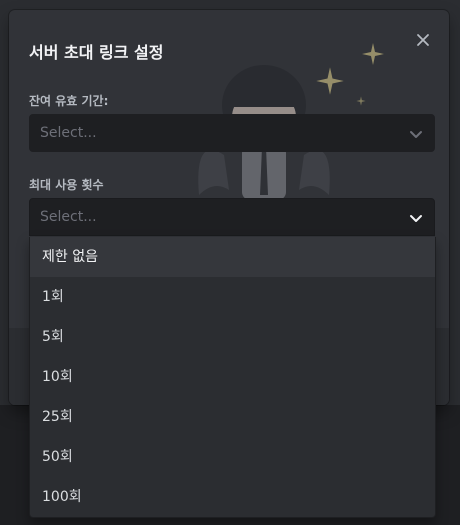 The image size is (460, 525). What do you see at coordinates (232, 457) in the screenshot?
I see `option-50: 50회` at bounding box center [232, 457].